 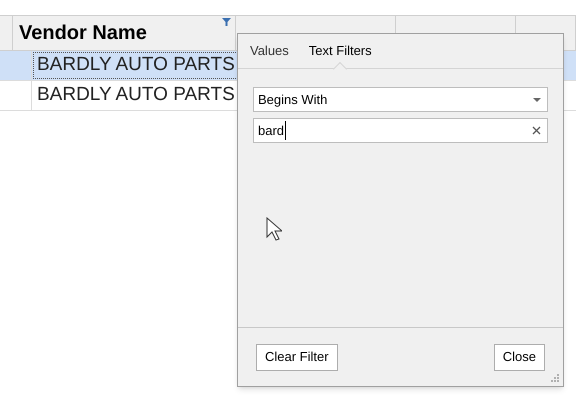 I want to click on footer-button: Clear Filter, so click(x=297, y=357).